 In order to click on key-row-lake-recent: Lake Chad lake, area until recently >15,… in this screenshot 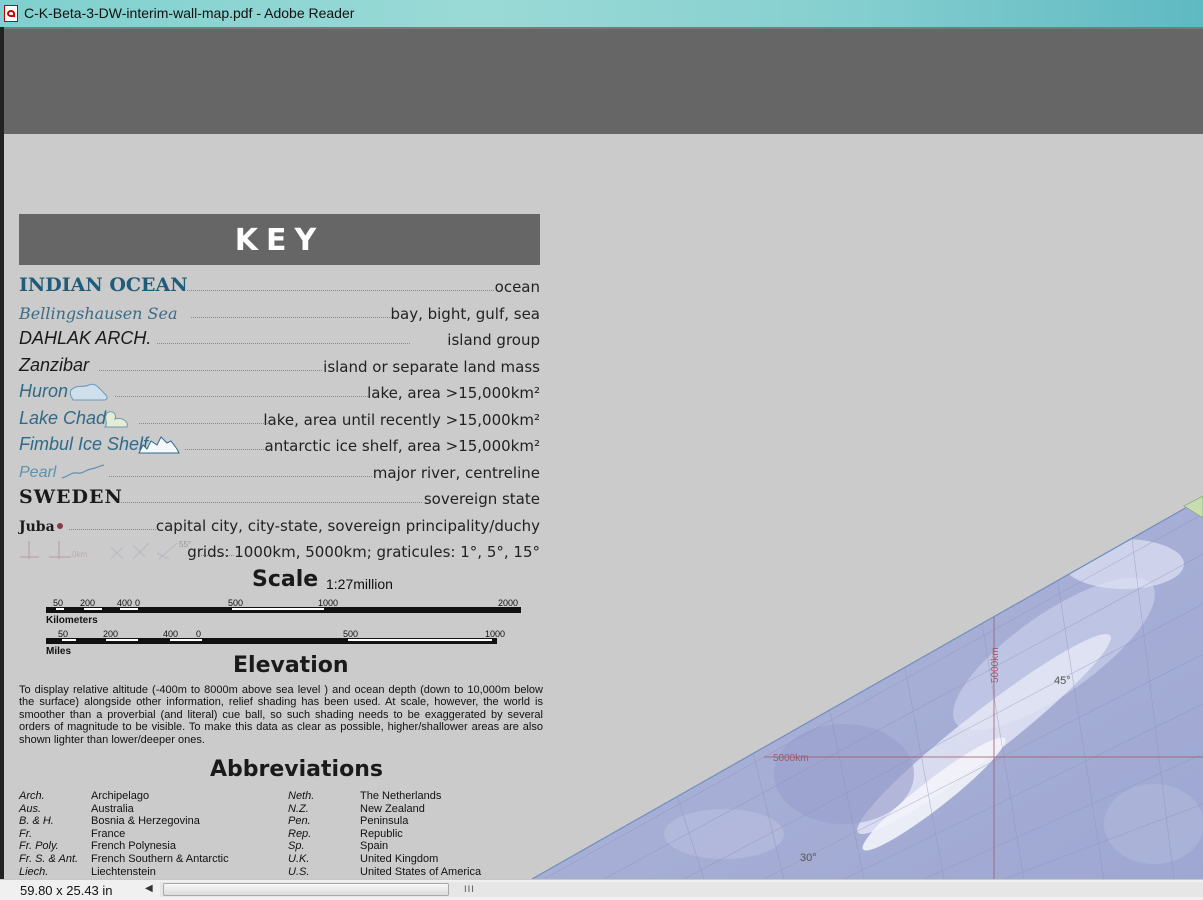, I will do `click(279, 419)`.